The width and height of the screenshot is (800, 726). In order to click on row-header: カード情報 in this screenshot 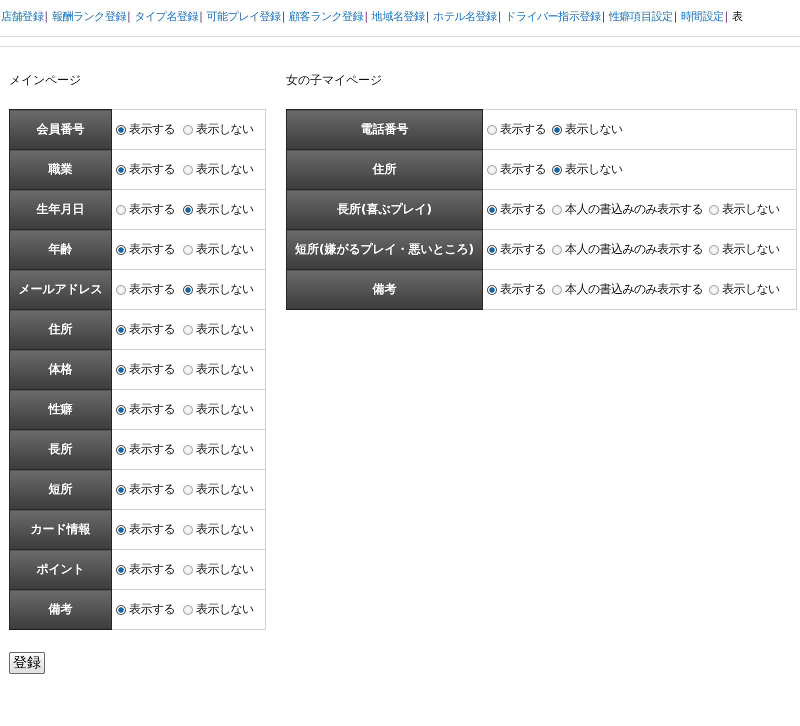, I will do `click(61, 530)`.